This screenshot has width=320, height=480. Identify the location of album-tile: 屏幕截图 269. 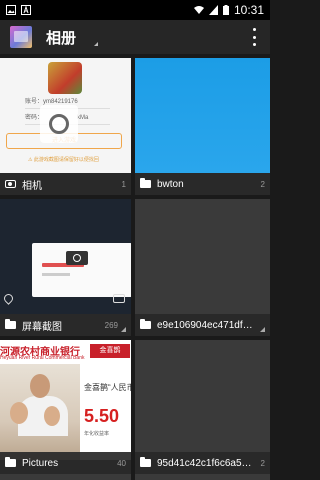
(65, 267).